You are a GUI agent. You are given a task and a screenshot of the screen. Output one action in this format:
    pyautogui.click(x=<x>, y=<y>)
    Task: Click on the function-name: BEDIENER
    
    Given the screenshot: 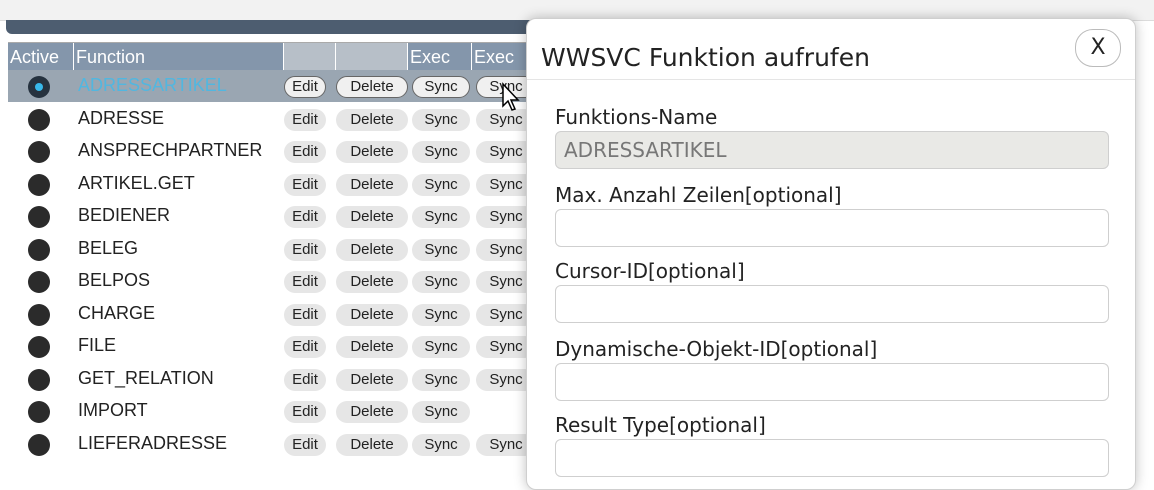 What is the action you would take?
    pyautogui.click(x=124, y=215)
    